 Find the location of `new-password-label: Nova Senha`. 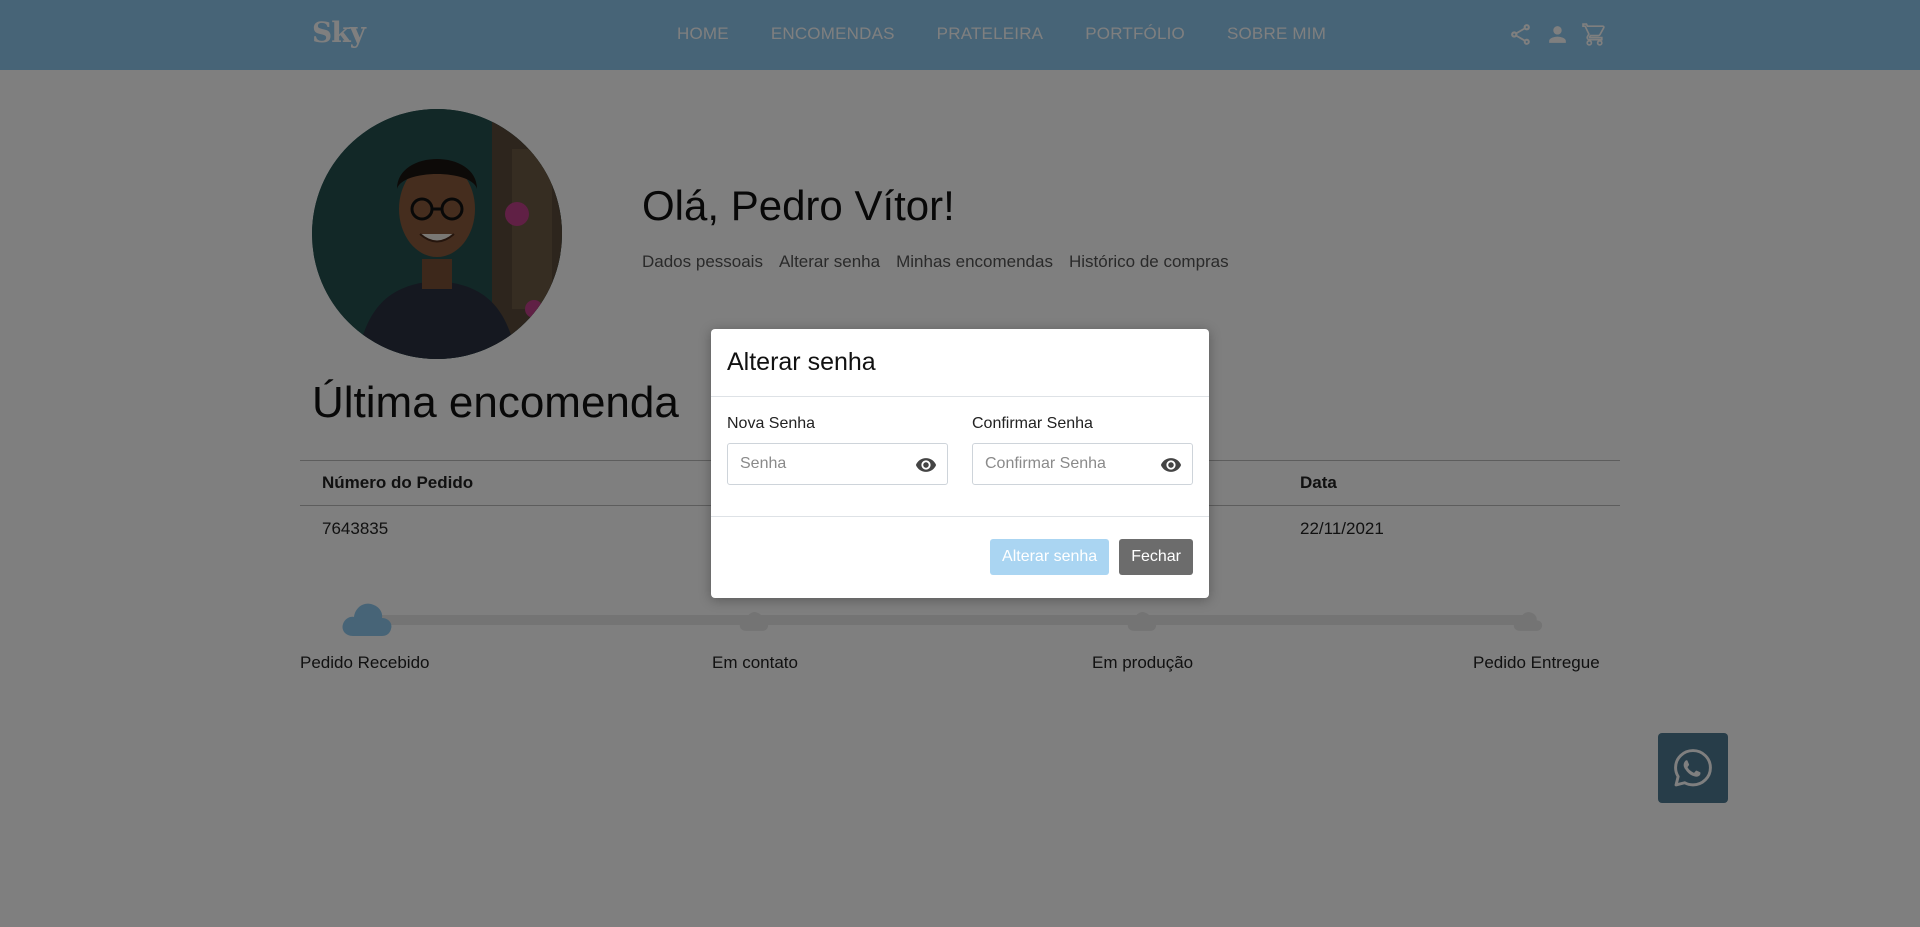

new-password-label: Nova Senha is located at coordinates (771, 423).